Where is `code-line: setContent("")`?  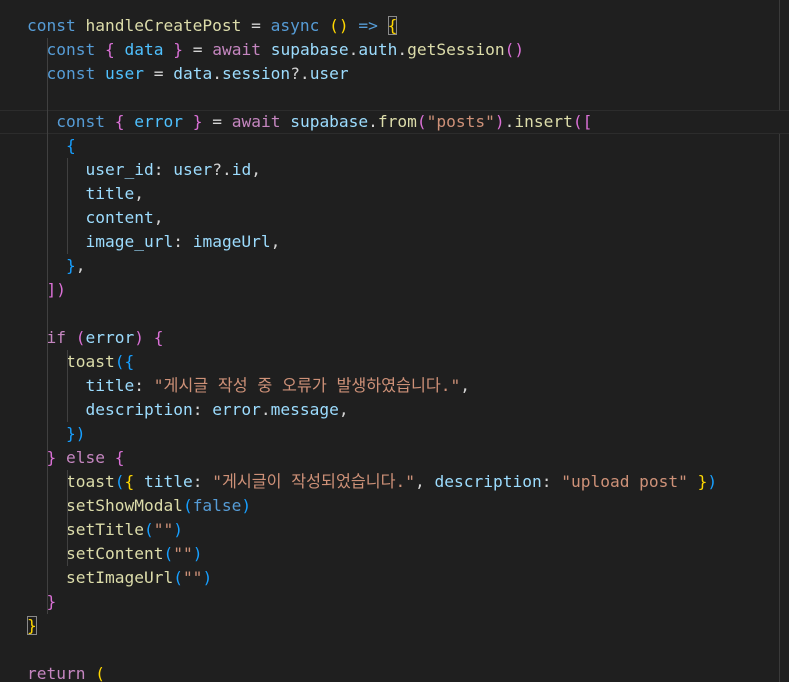 code-line: setContent("") is located at coordinates (394, 554).